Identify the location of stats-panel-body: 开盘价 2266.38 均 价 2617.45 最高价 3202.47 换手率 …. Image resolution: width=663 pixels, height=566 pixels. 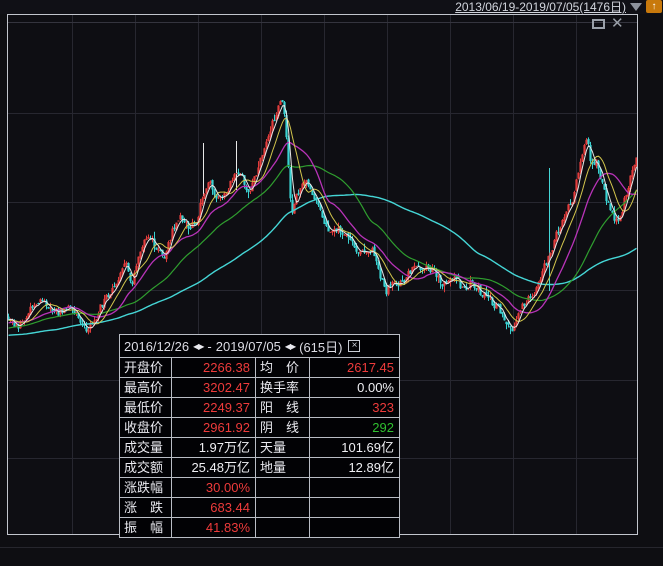
(259, 447).